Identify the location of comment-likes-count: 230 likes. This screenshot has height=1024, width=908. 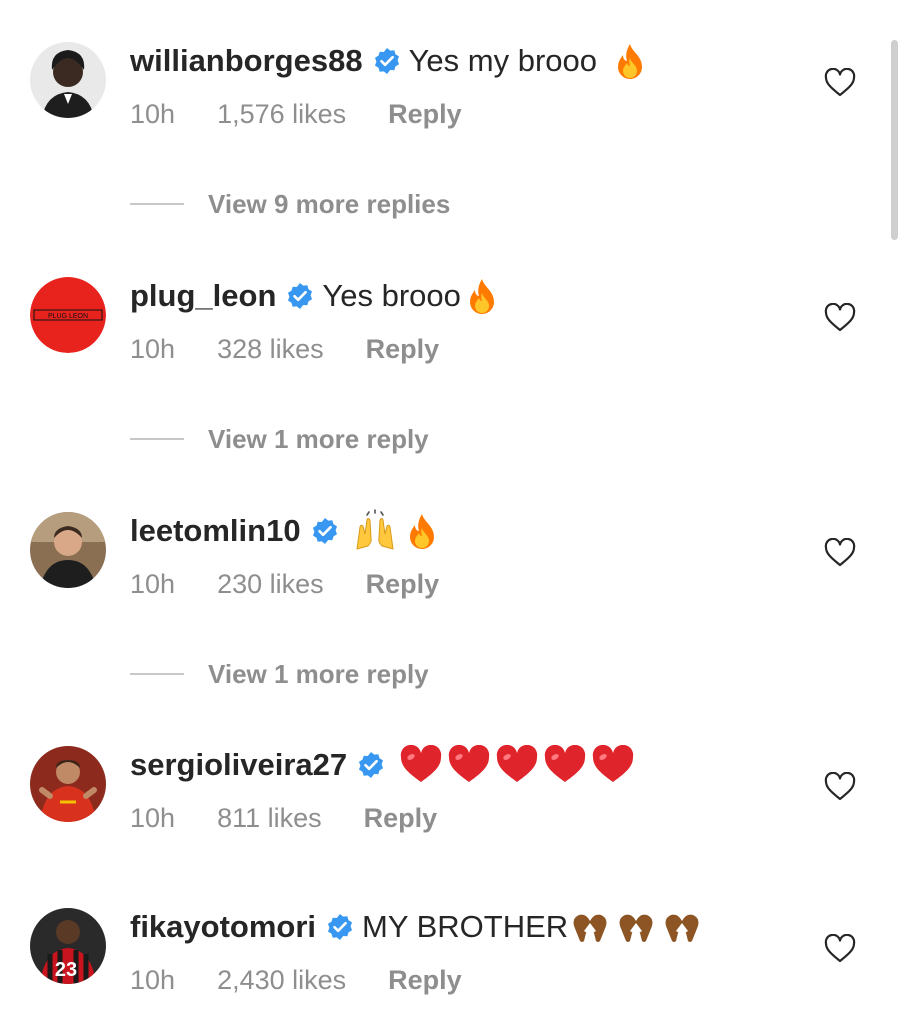
(270, 584).